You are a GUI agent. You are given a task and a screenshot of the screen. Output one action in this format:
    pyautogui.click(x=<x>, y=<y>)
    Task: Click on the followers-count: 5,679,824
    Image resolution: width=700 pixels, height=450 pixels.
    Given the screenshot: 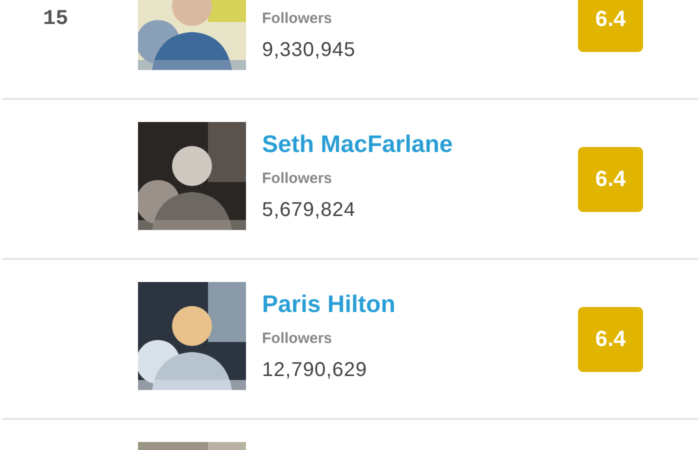 What is the action you would take?
    pyautogui.click(x=309, y=210)
    